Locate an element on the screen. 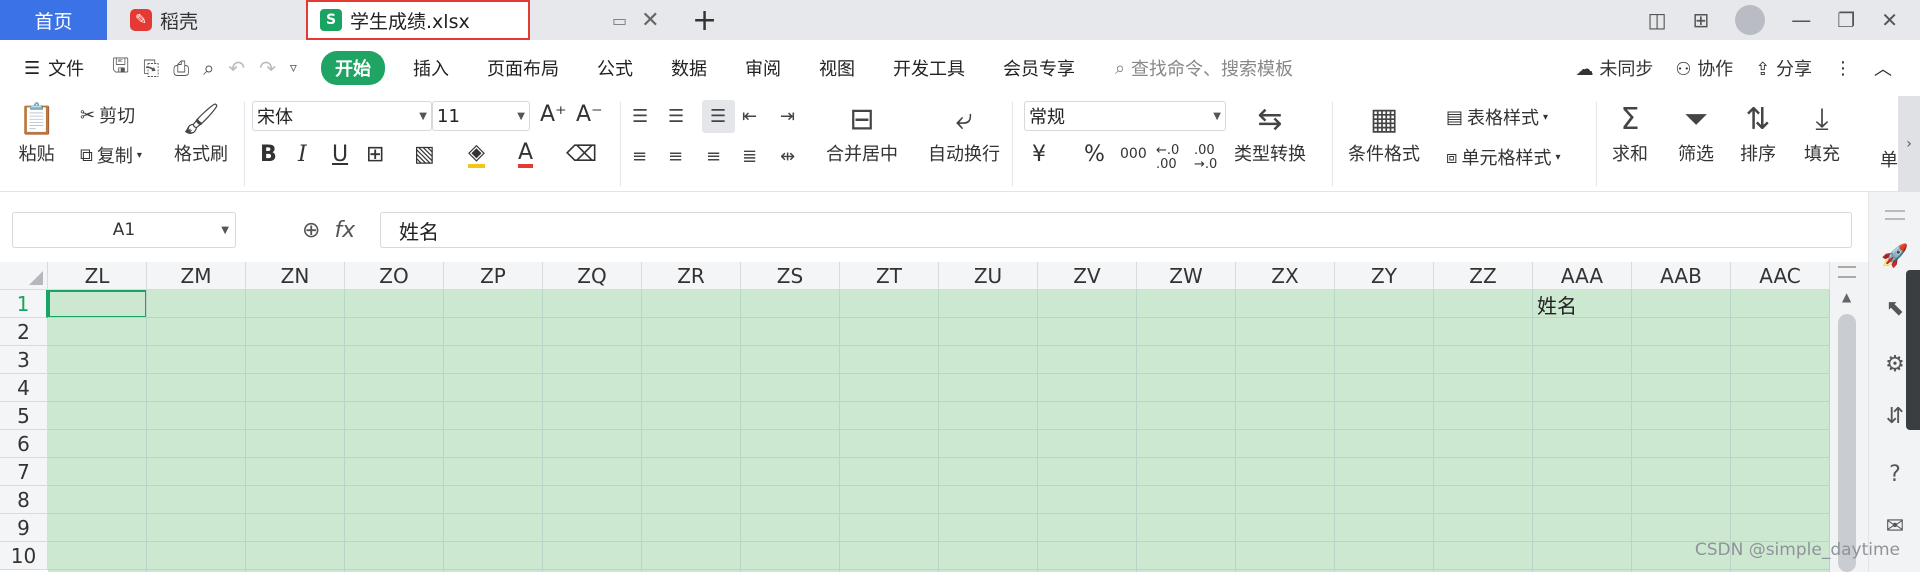  tab-daoke: ✎ 稻壳 is located at coordinates (207, 20).